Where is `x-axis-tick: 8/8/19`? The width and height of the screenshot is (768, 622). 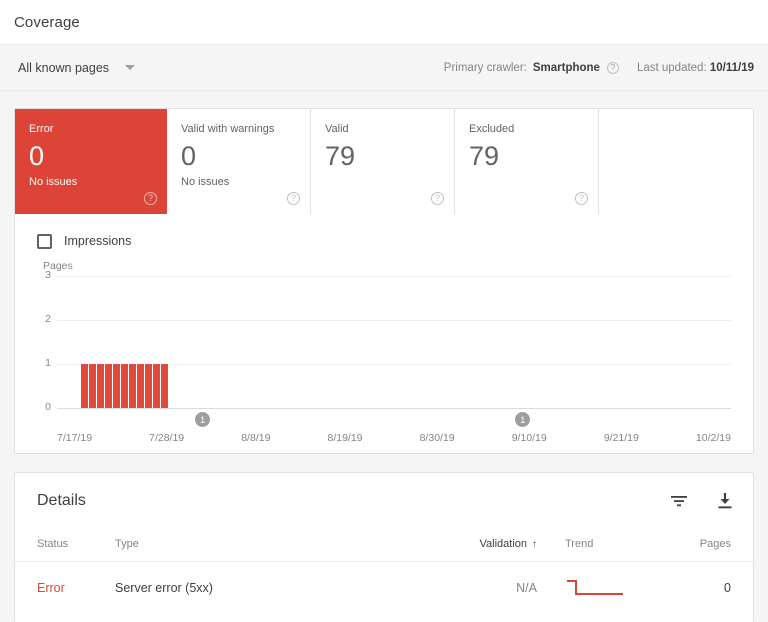
x-axis-tick: 8/8/19 is located at coordinates (256, 438).